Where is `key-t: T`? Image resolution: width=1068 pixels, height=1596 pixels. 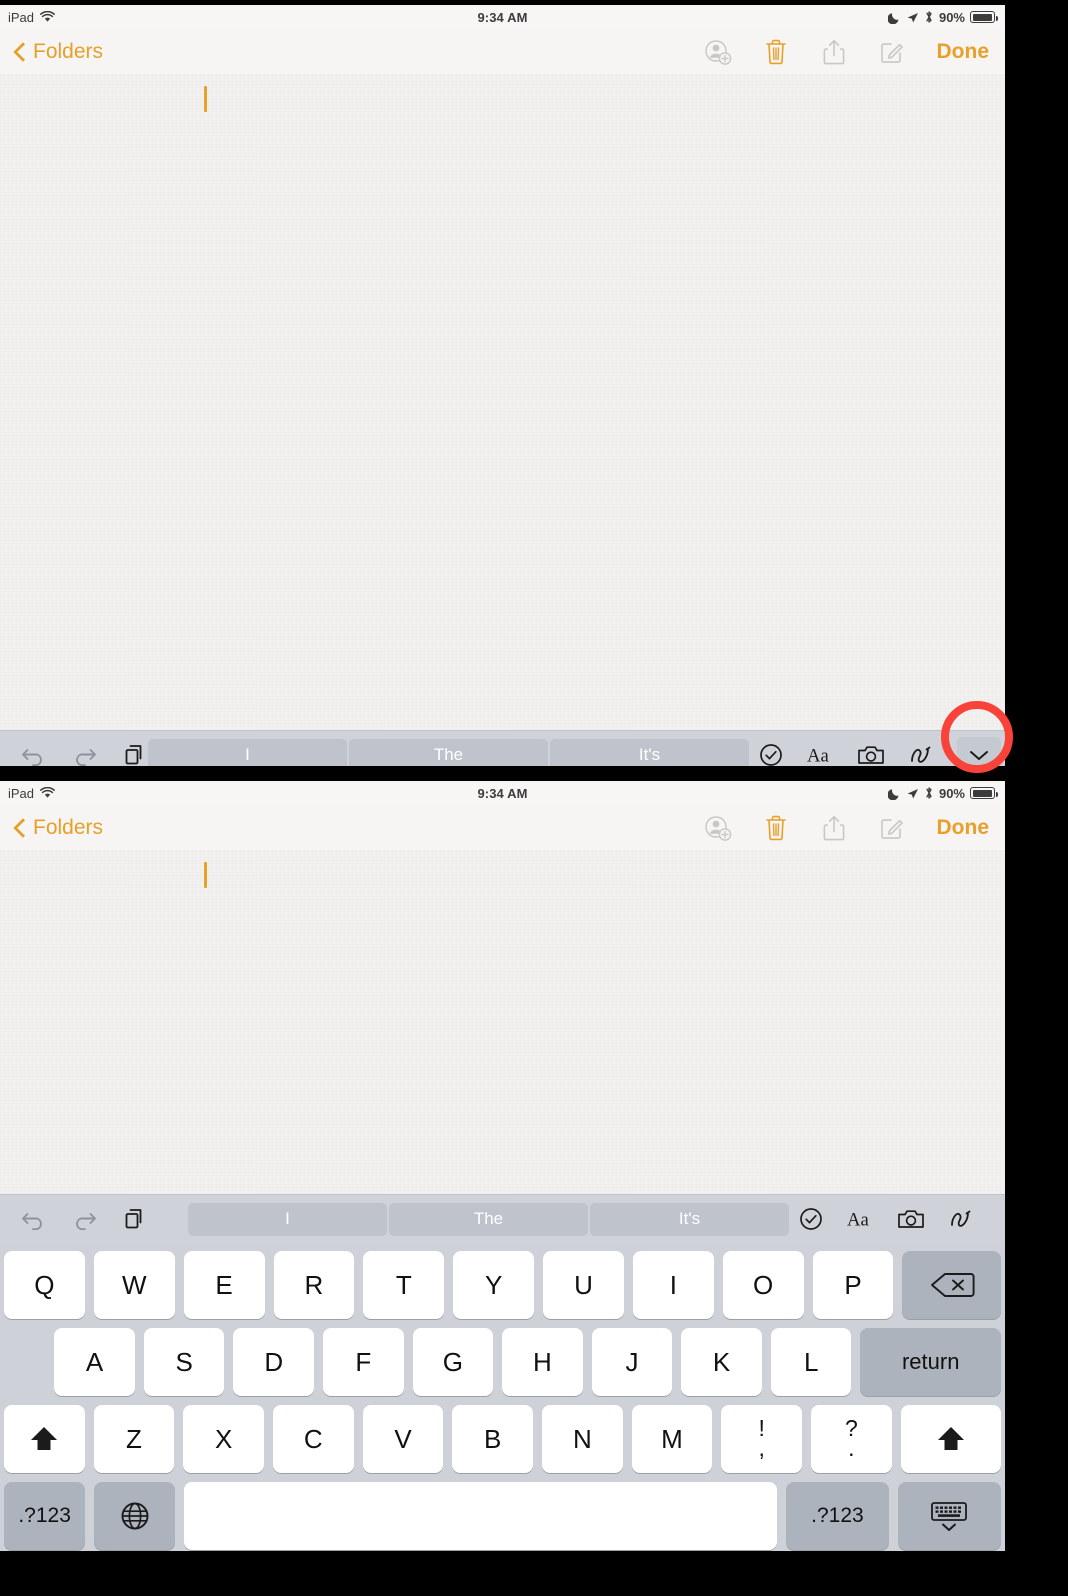
key-t: T is located at coordinates (404, 1285).